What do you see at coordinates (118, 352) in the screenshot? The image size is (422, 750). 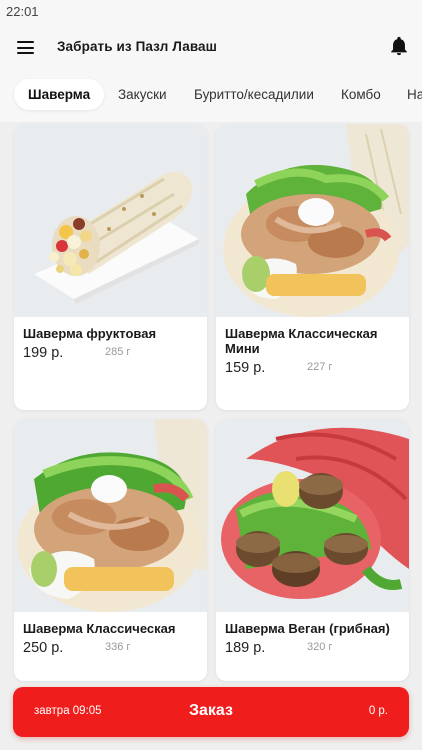 I see `product-weight: 285 г` at bounding box center [118, 352].